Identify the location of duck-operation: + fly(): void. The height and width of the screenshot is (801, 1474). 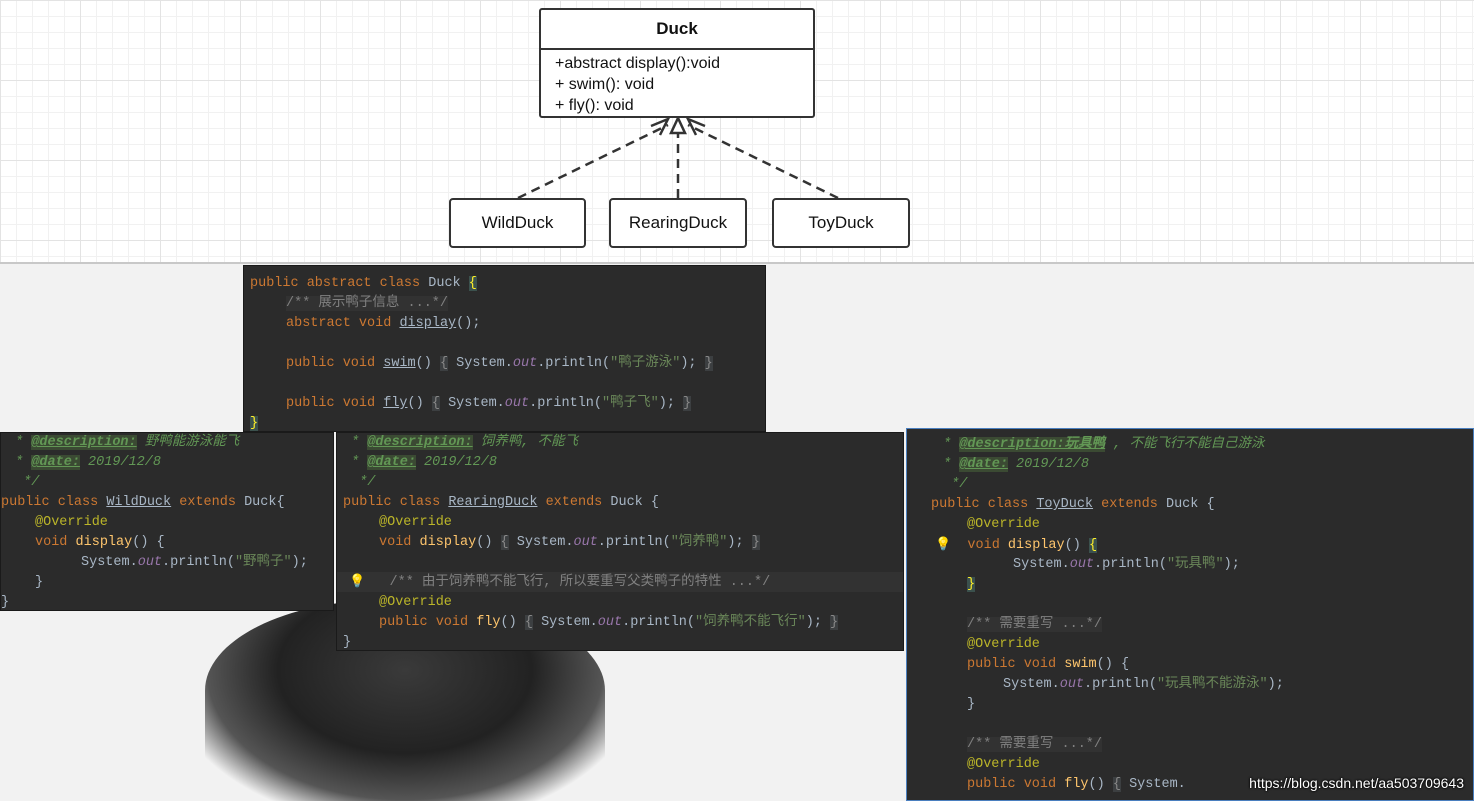
(594, 105).